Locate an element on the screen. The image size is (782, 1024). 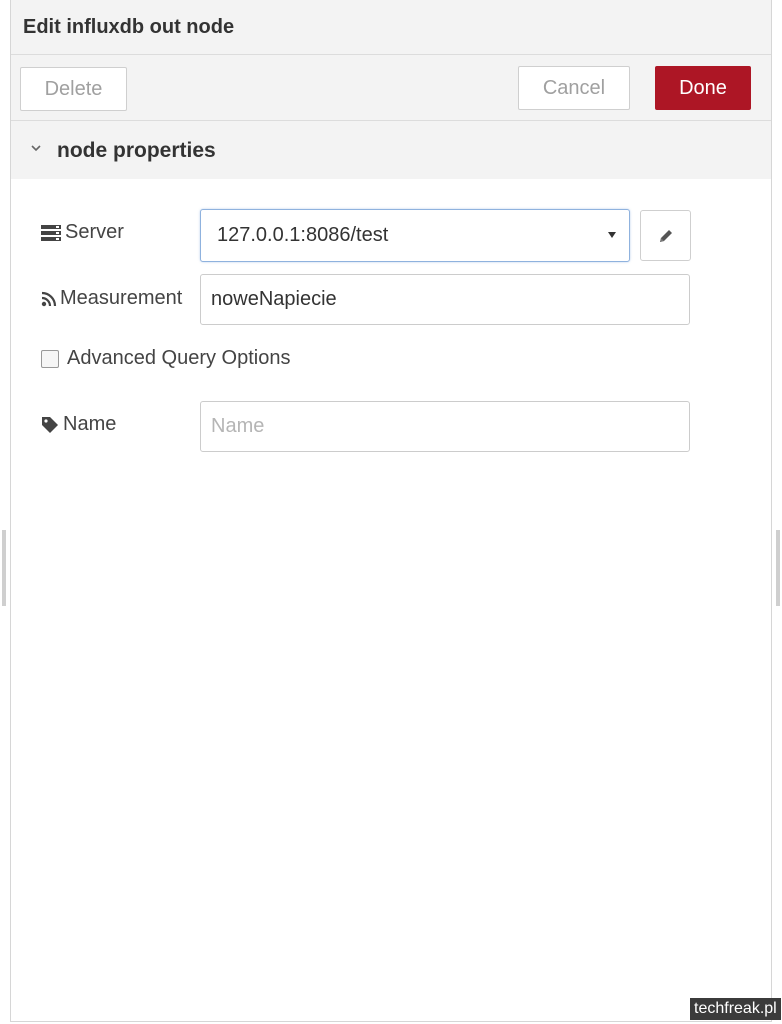
server-icon is located at coordinates (51, 232).